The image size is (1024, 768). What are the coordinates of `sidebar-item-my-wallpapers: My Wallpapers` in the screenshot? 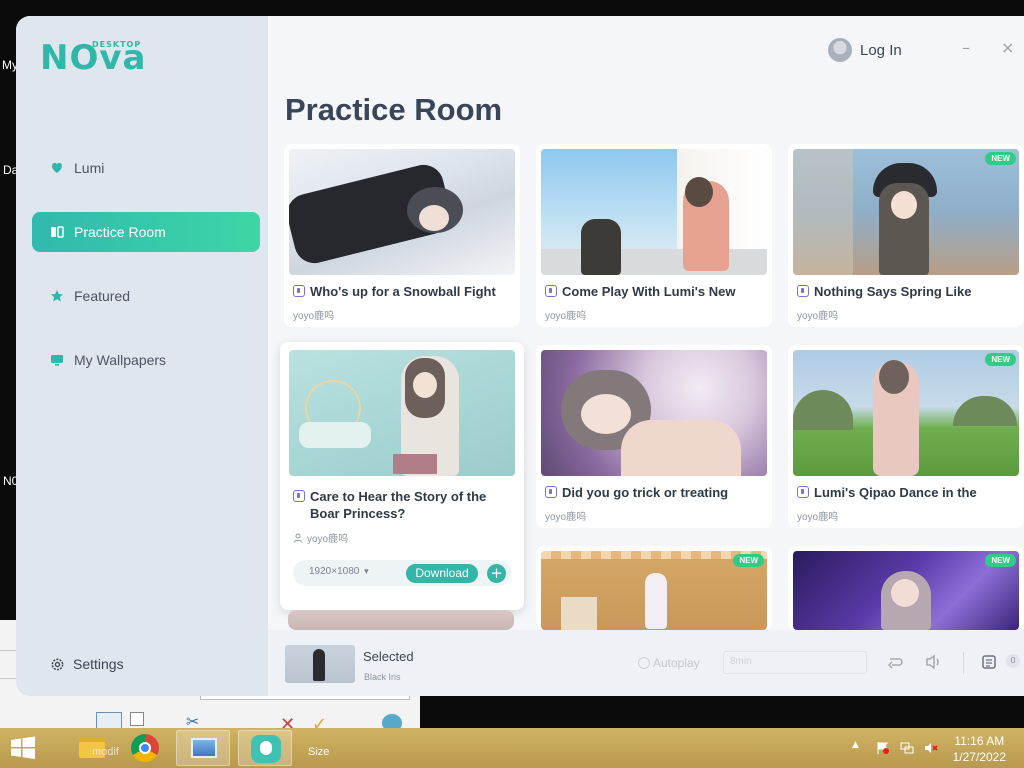 It's located at (146, 360).